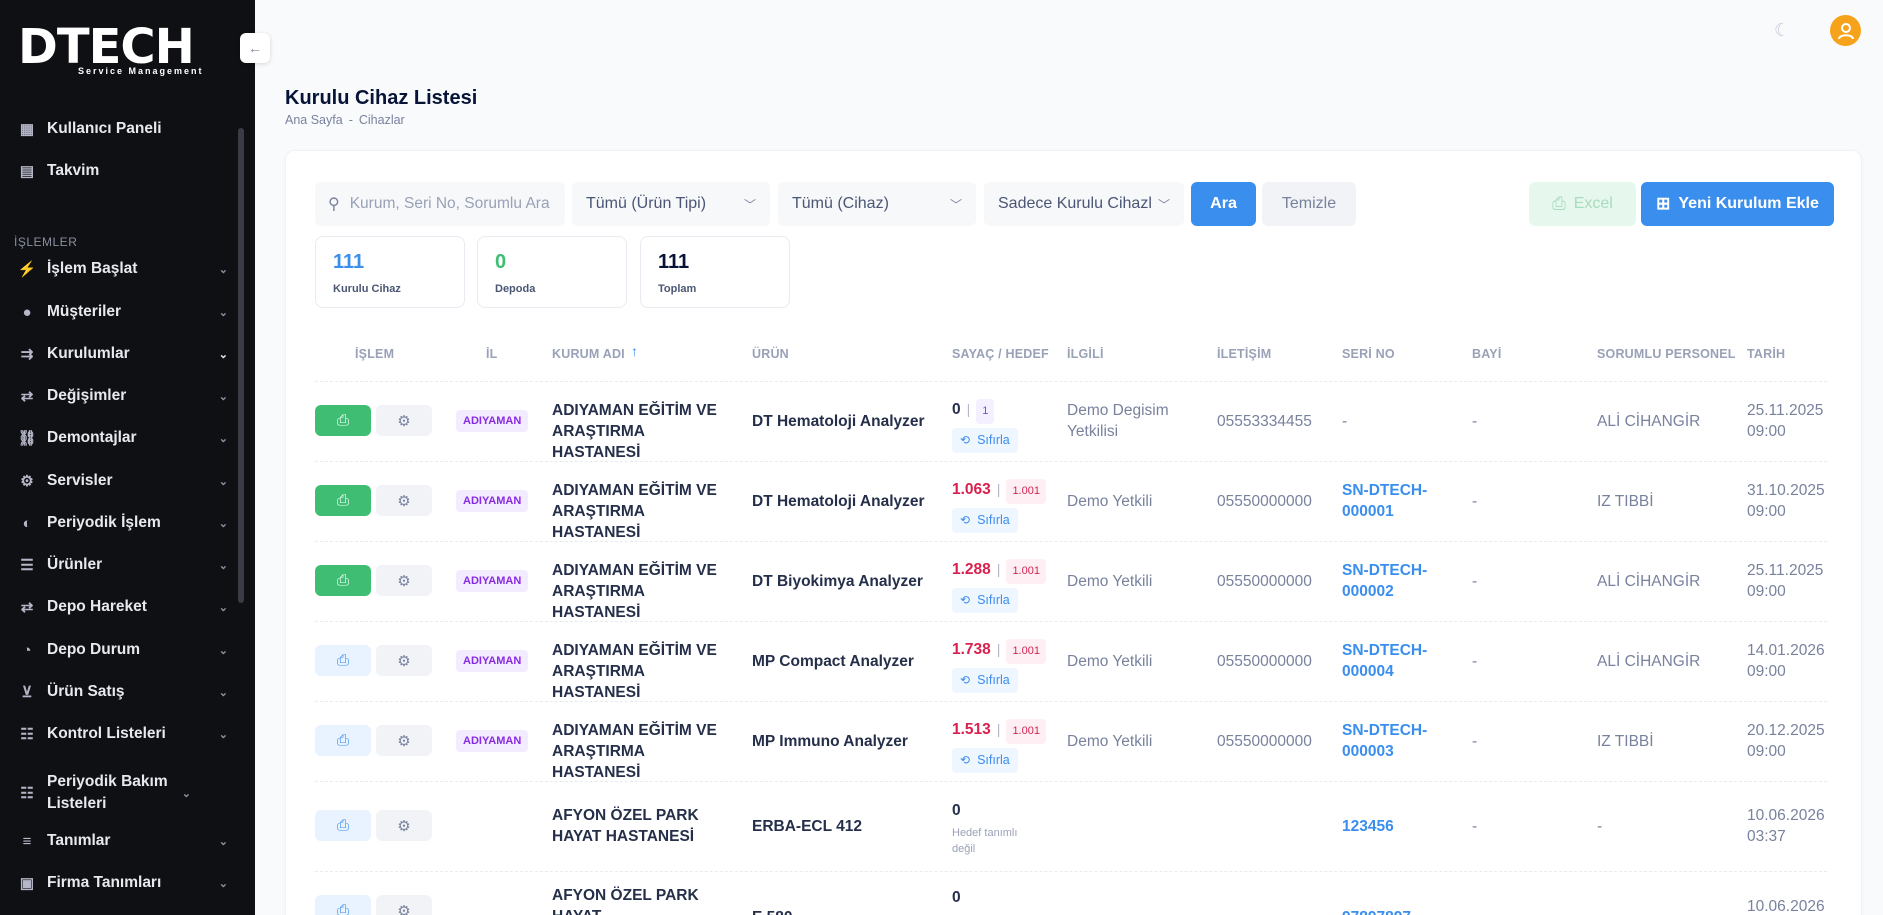  I want to click on institution-name: AFYON ÖZEL PARK HAYAT HASTANESİ, so click(644, 826).